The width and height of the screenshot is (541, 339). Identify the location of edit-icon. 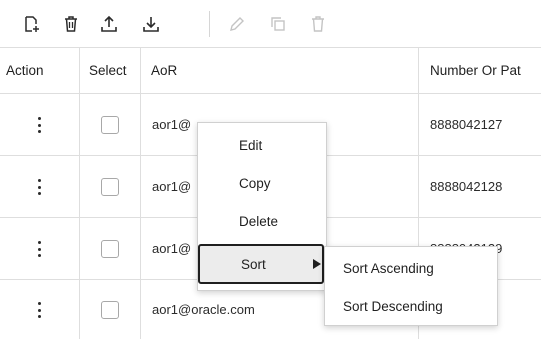
(237, 24).